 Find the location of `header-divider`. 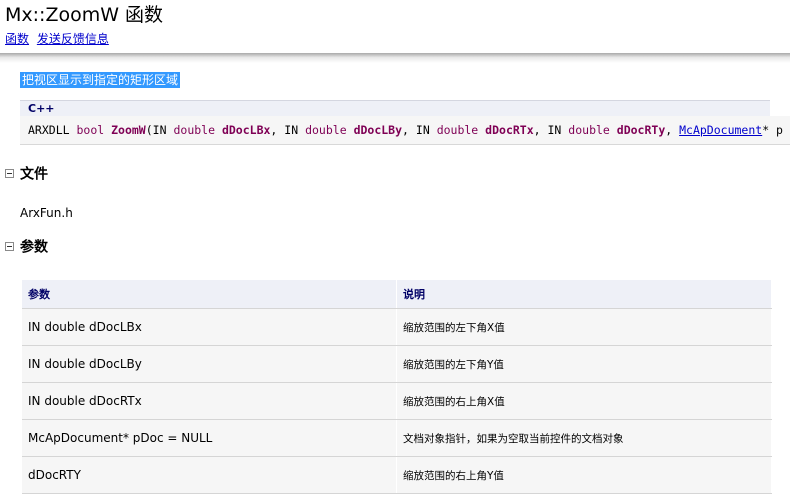

header-divider is located at coordinates (395, 58).